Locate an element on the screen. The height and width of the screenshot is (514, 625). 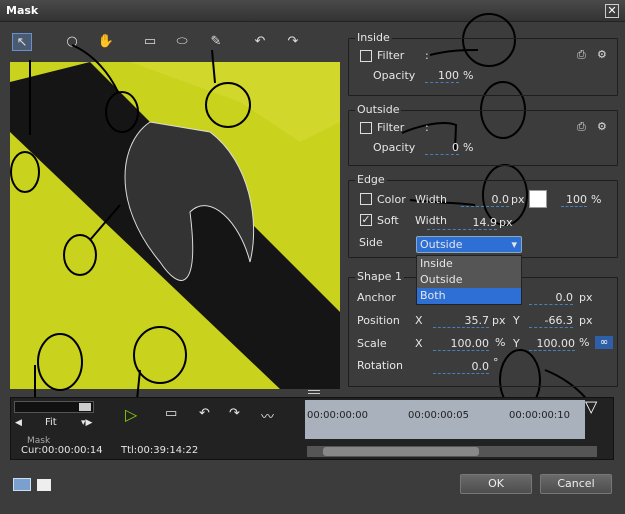
edge-color-width-input: 0.0 is located at coordinates (485, 200).